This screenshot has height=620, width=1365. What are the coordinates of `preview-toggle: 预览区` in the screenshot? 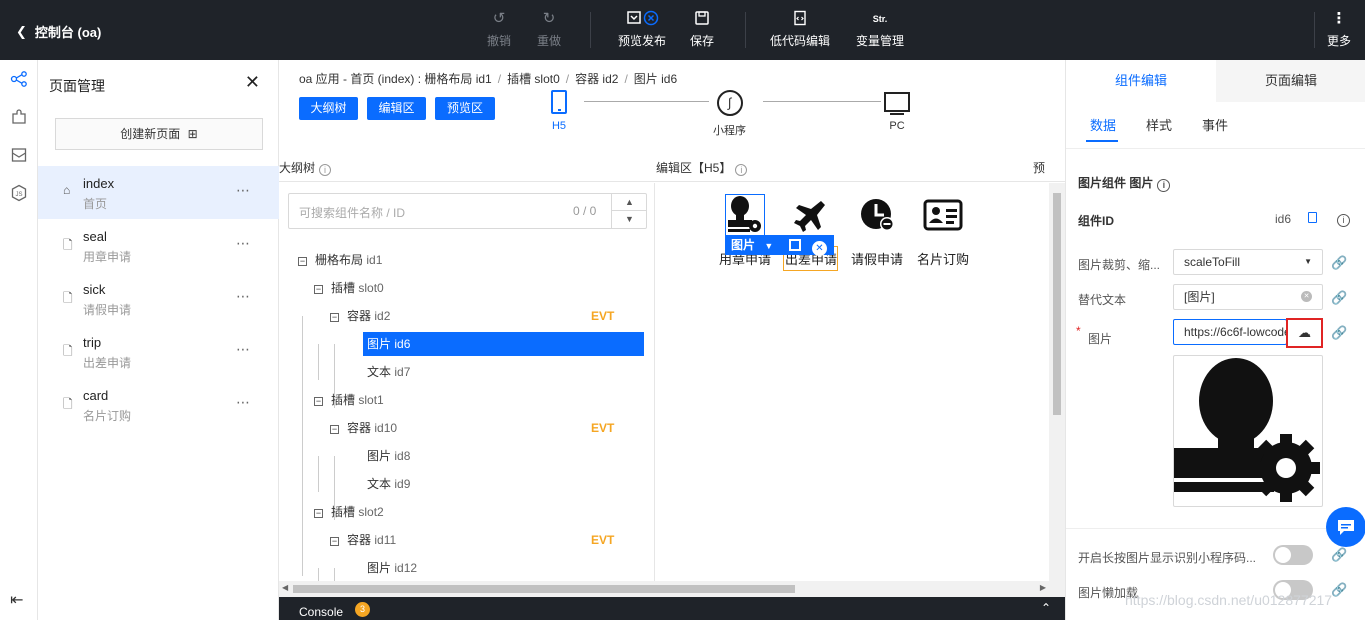 It's located at (465, 108).